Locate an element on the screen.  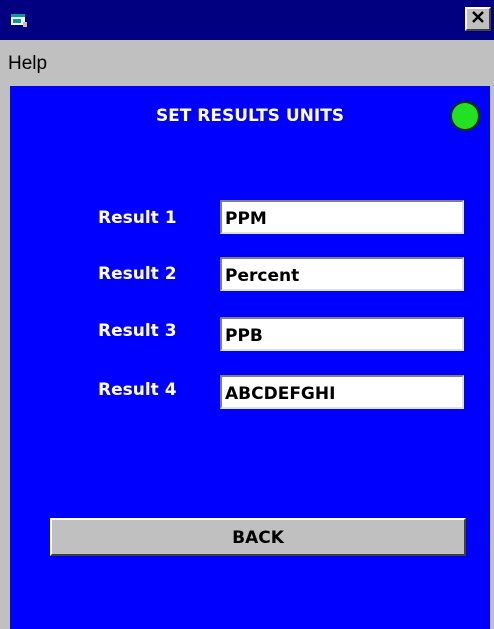
menu-help: Help is located at coordinates (27, 64).